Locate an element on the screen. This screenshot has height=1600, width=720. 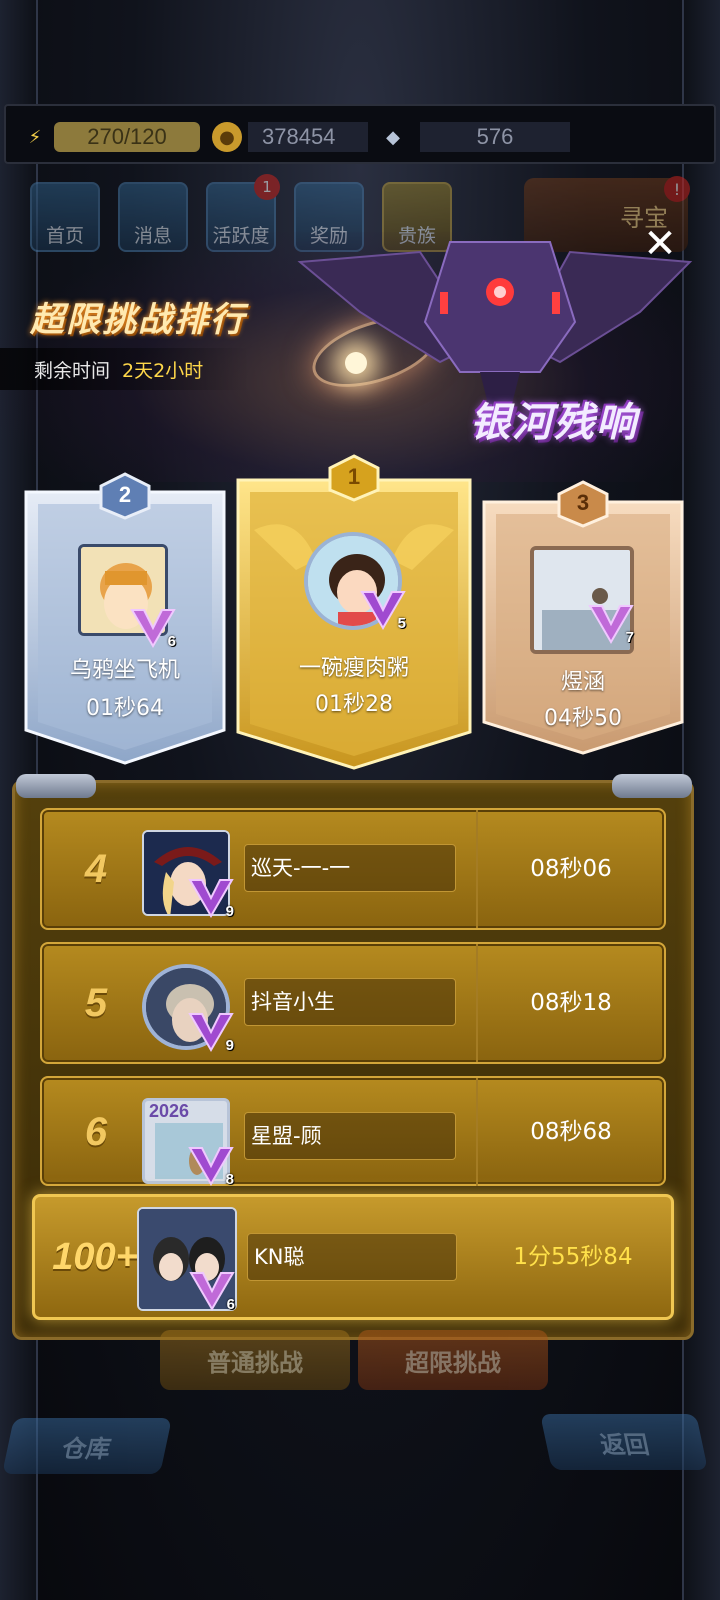
extreme-challenge-label: 超限挑战 is located at coordinates (453, 1362).